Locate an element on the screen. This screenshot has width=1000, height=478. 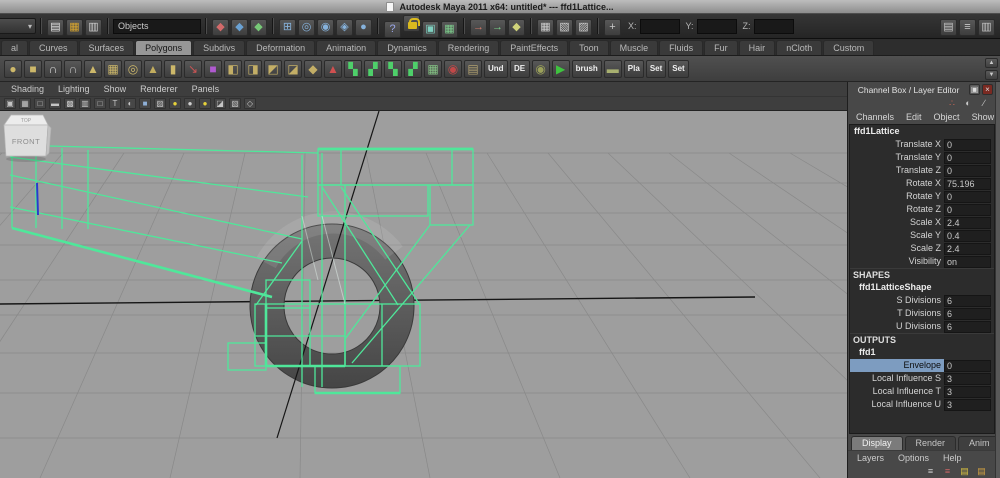
speed-state-icon: ◐ is located at coordinates (968, 103).